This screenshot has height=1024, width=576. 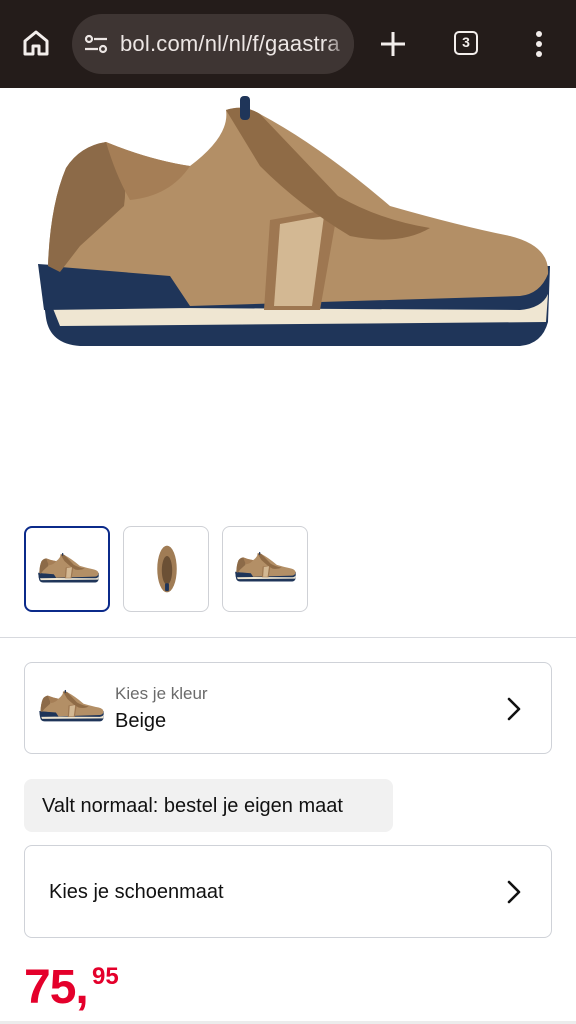 I want to click on color-selector-value: Beige, so click(x=141, y=721).